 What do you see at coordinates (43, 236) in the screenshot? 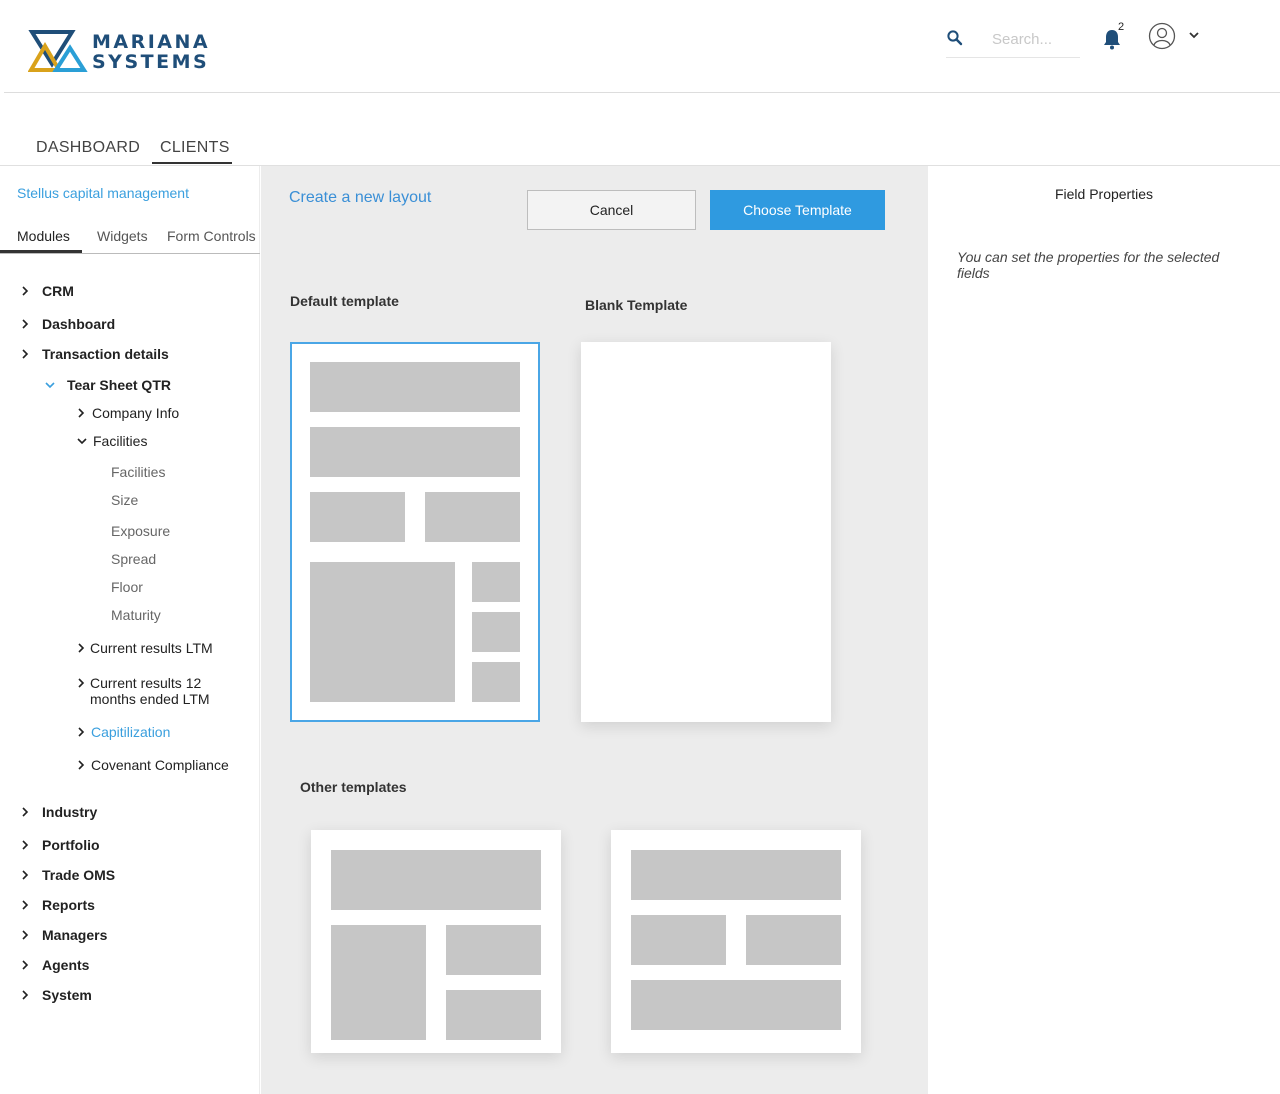
I see `tab-modules: Modules` at bounding box center [43, 236].